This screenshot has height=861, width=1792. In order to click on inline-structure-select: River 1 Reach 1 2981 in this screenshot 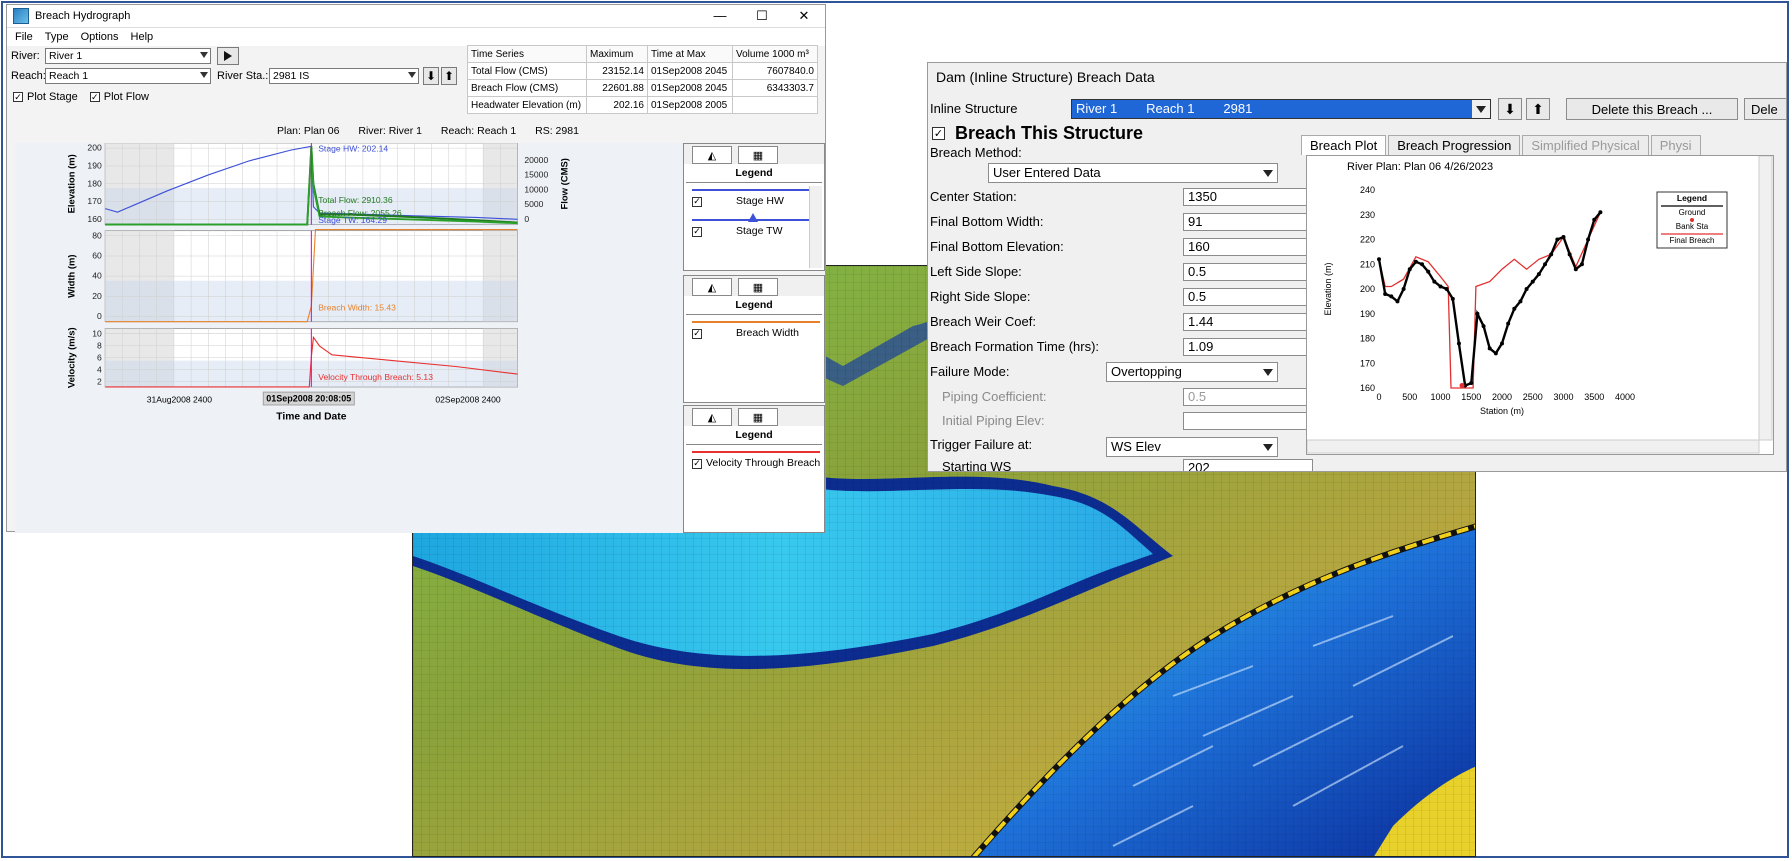, I will do `click(1281, 109)`.